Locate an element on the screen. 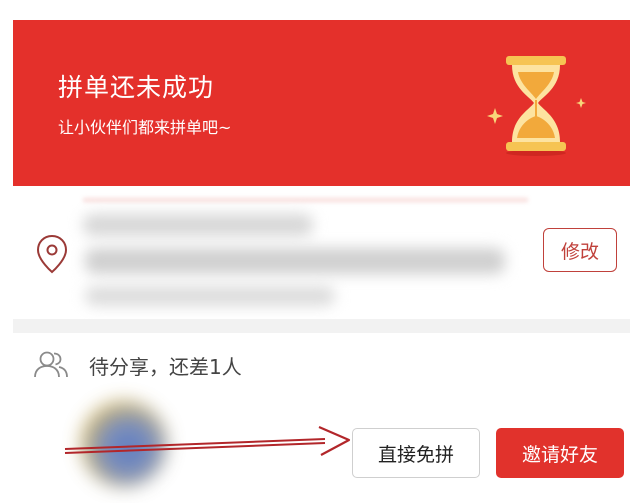 Image resolution: width=643 pixels, height=503 pixels. edit-address-button: 修改 is located at coordinates (580, 250).